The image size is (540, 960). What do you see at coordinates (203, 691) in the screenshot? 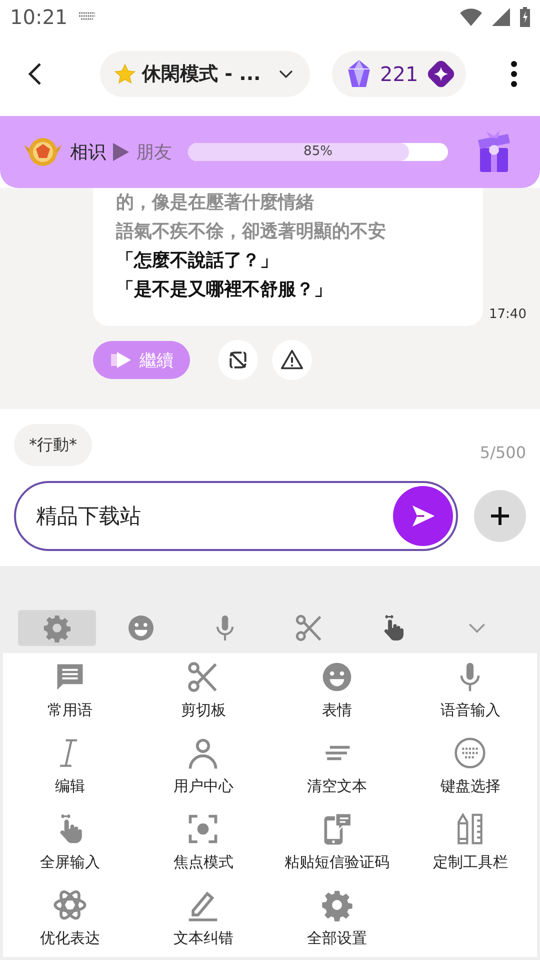
I see `tool-item: 剪切板` at bounding box center [203, 691].